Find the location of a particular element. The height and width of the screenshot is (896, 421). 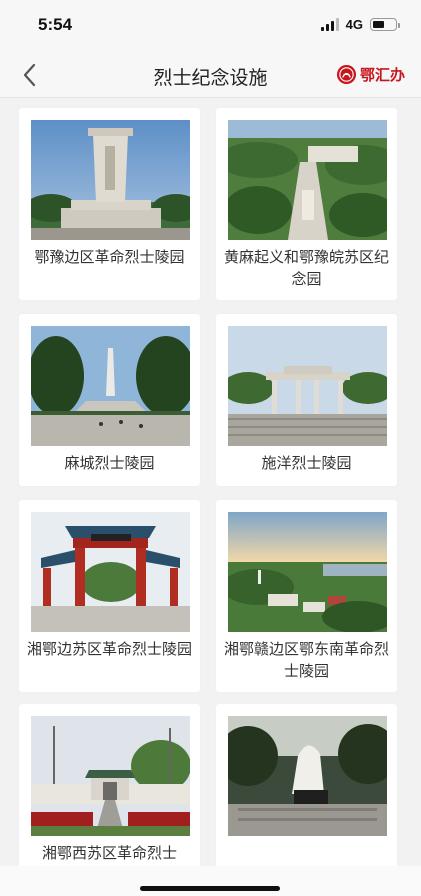

home-indicator is located at coordinates (210, 888).